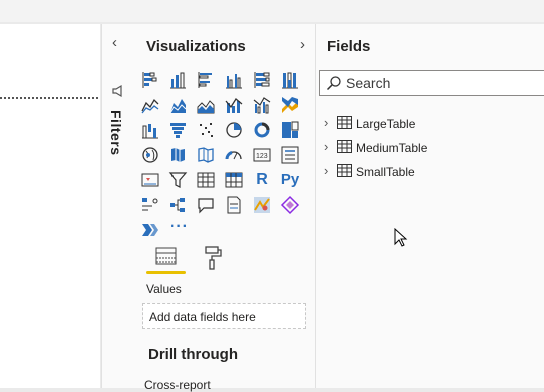  Describe the element at coordinates (424, 124) in the screenshot. I see `table-node-large: › LargeTable` at that location.